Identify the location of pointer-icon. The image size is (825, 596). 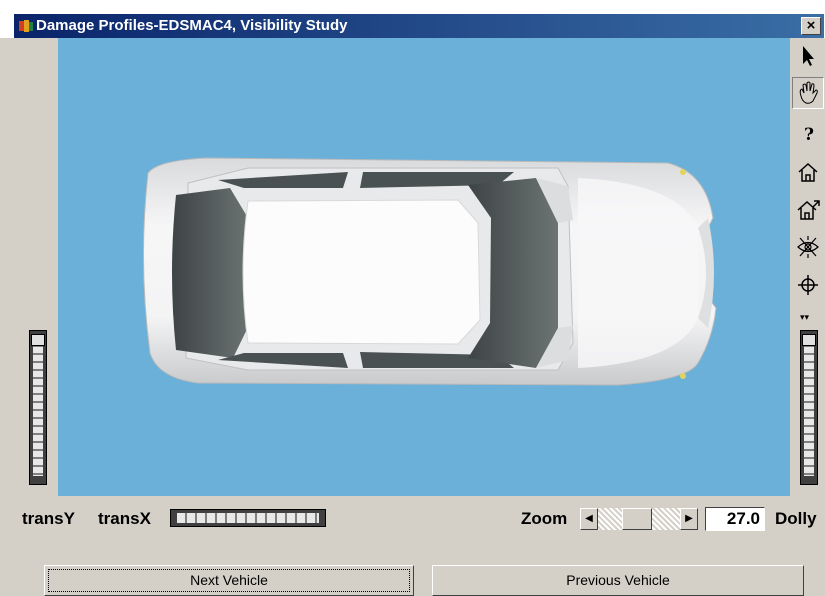
(808, 56).